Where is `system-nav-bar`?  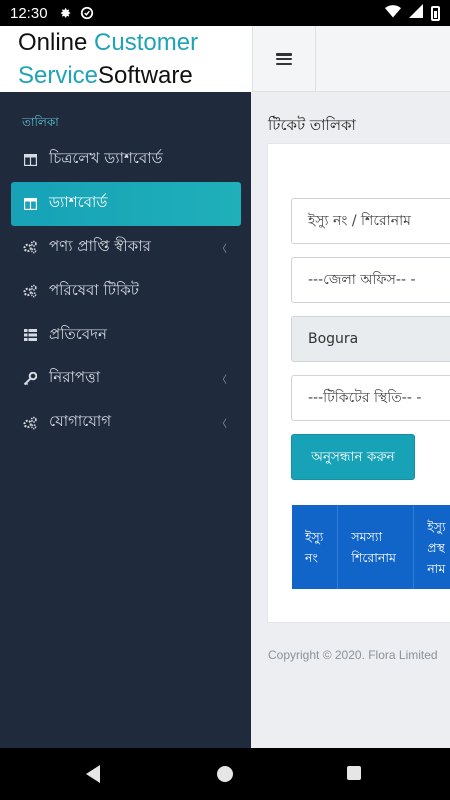
system-nav-bar is located at coordinates (225, 774).